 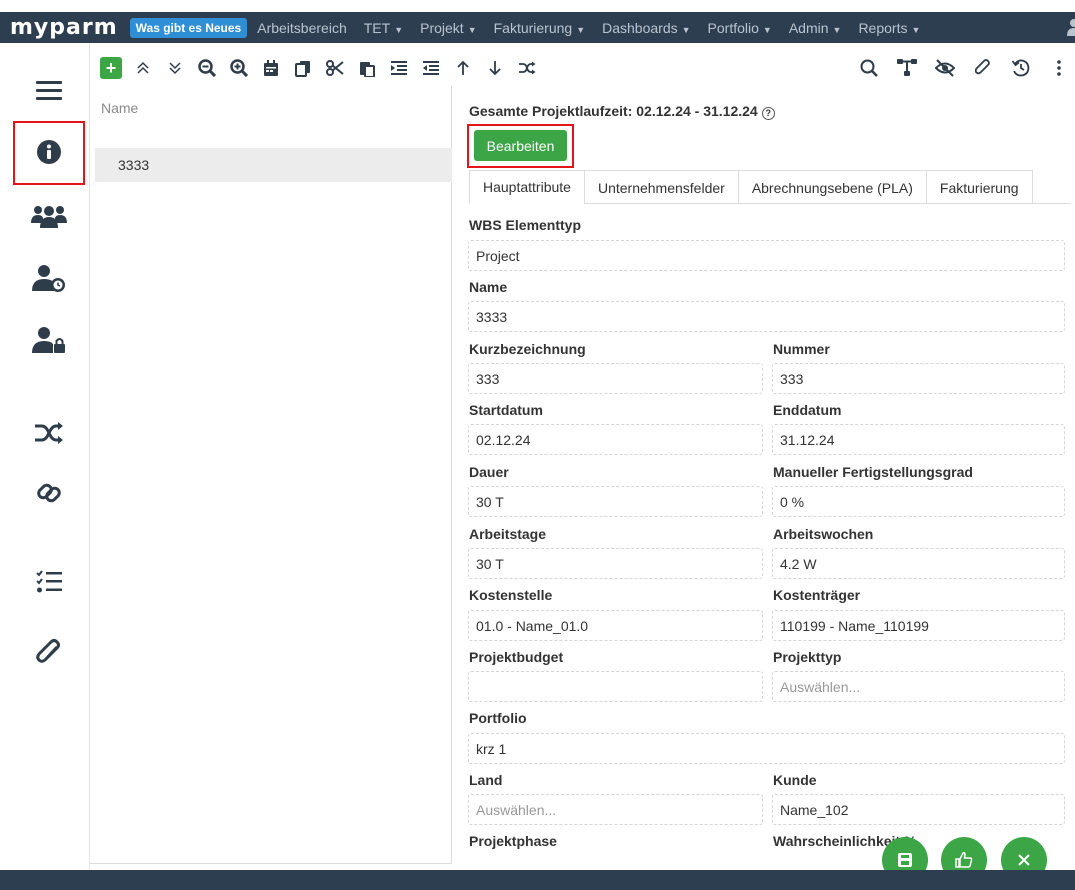 I want to click on checklist-icon, so click(x=48, y=582).